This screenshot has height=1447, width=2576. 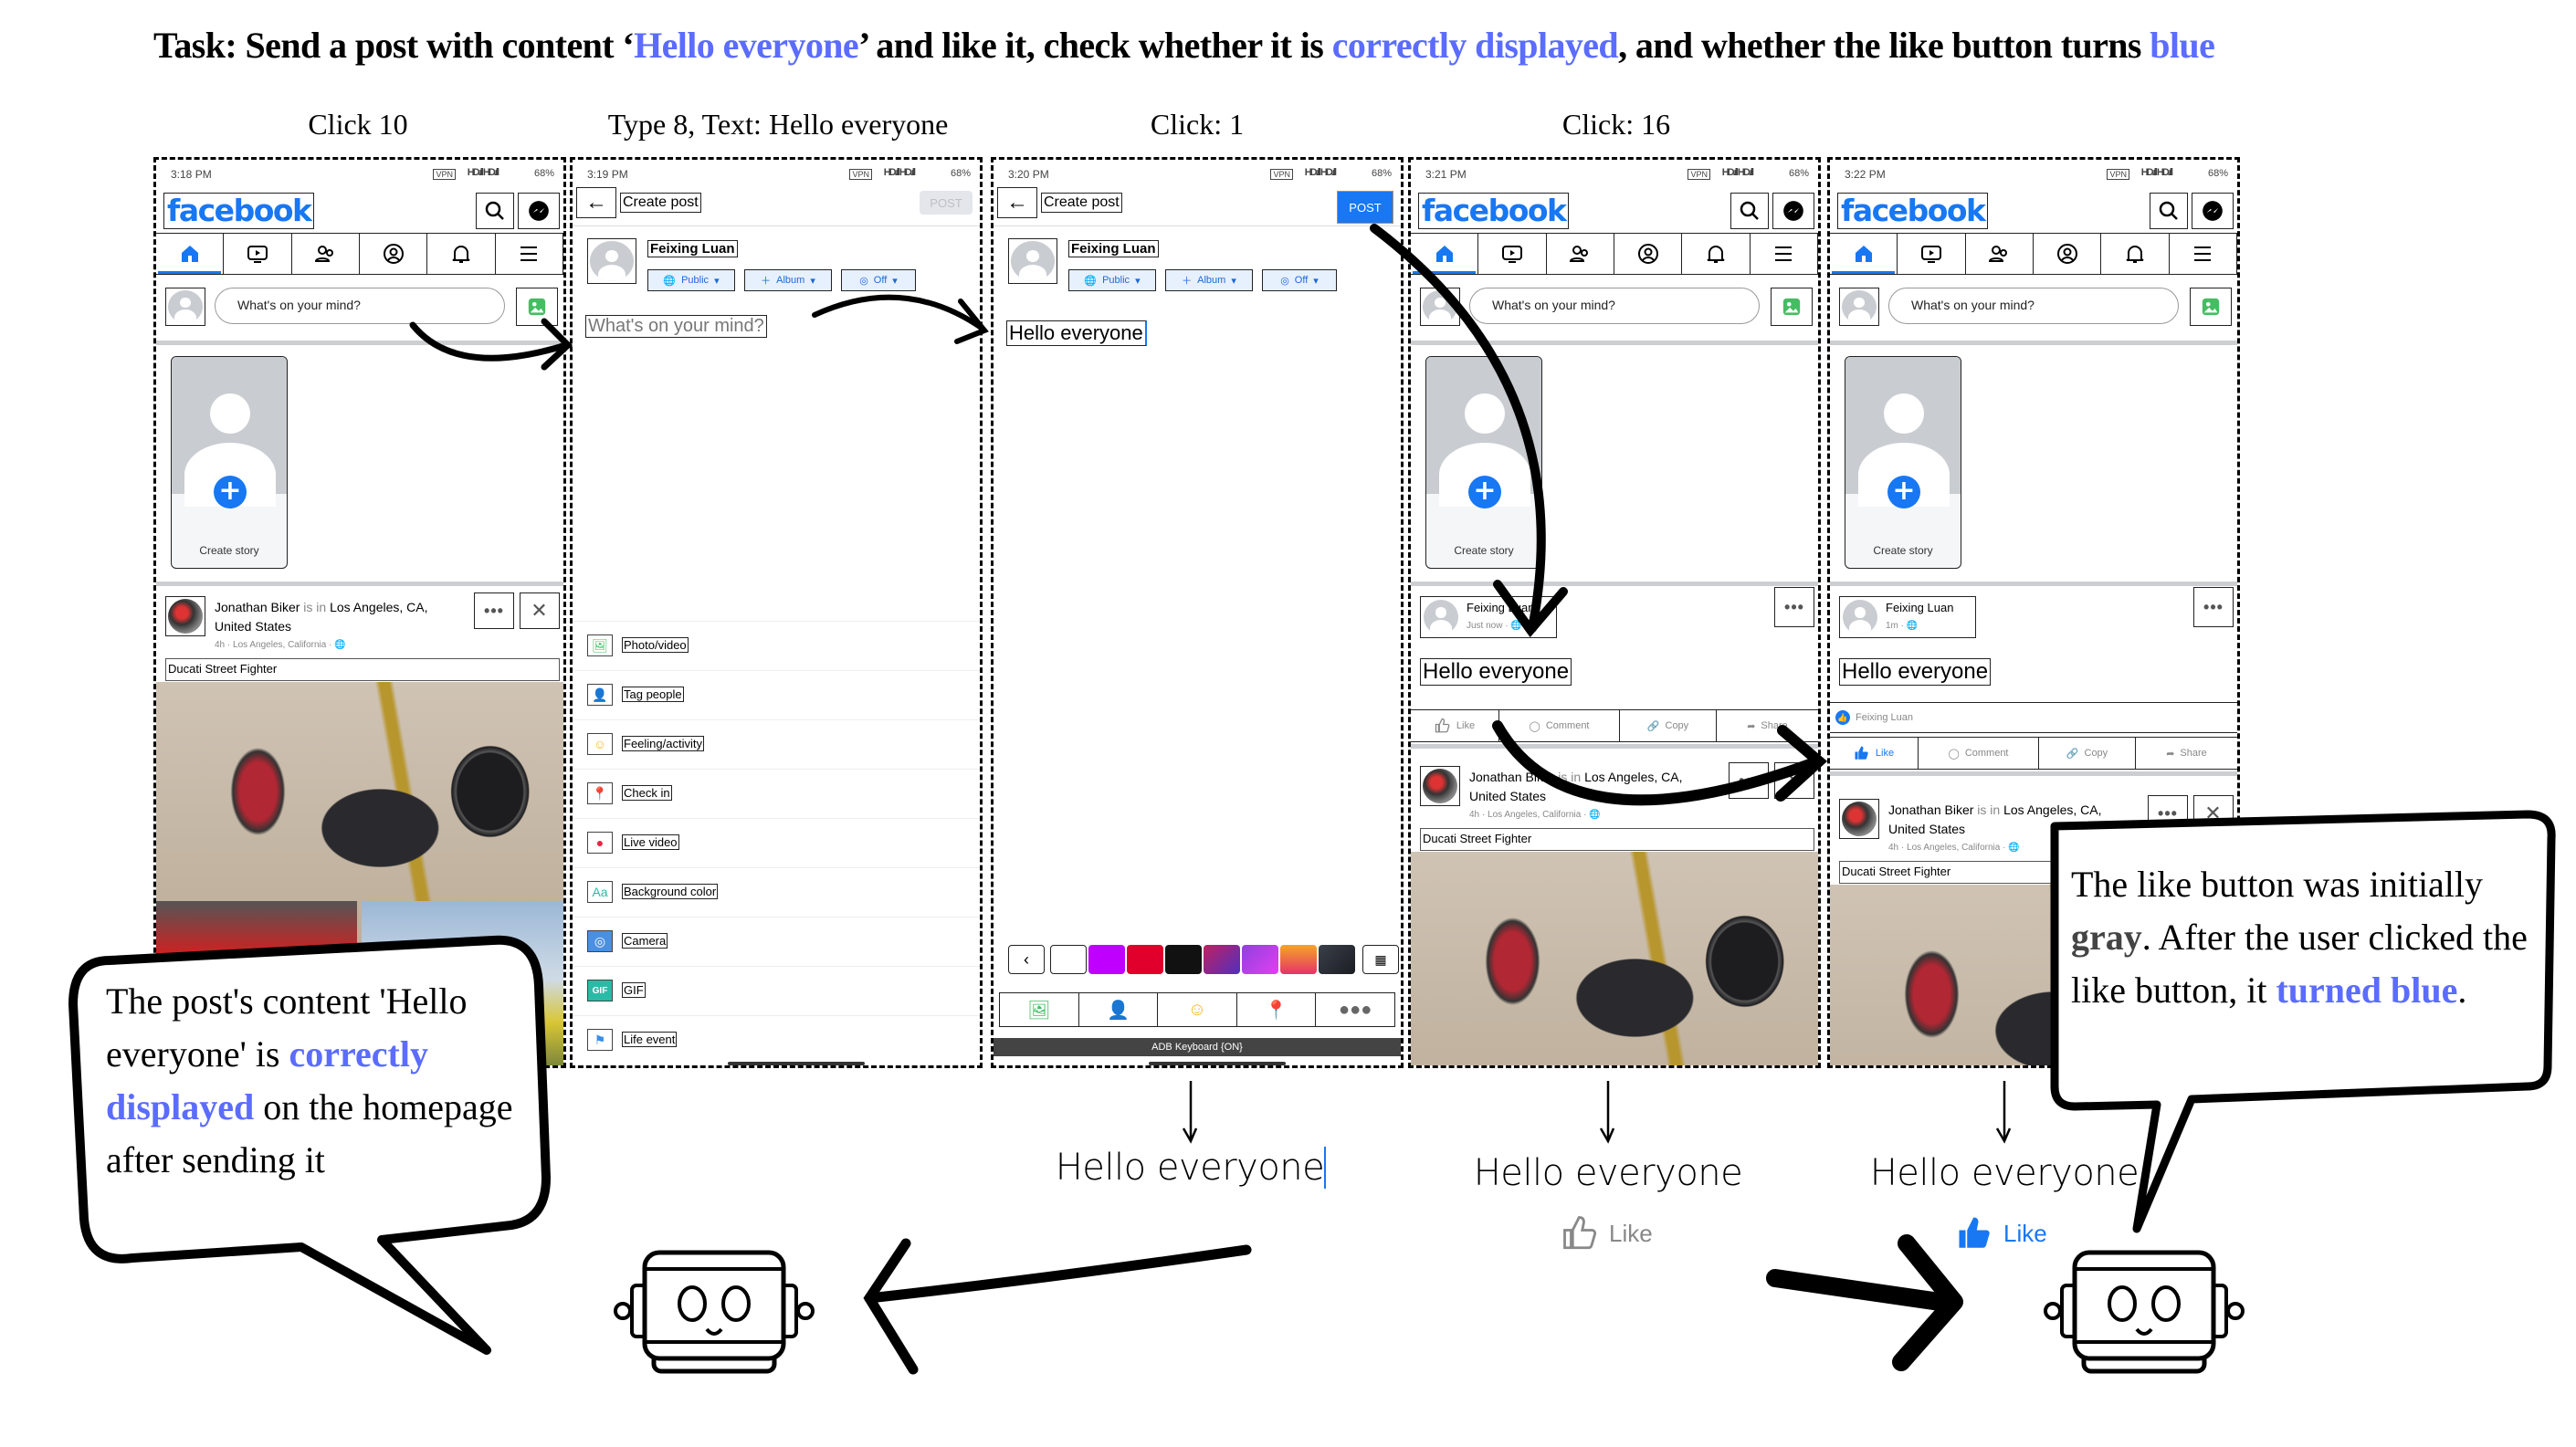 What do you see at coordinates (776, 793) in the screenshot?
I see `option-check-in: 📍 Check in` at bounding box center [776, 793].